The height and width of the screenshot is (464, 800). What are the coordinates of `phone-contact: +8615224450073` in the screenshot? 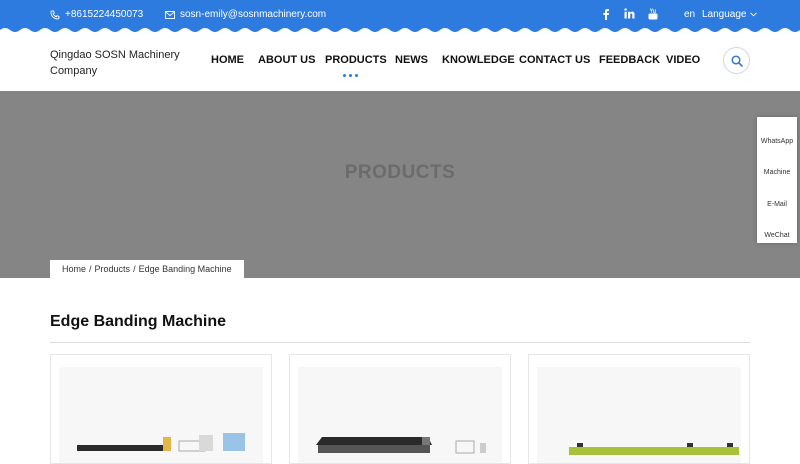 It's located at (96, 14).